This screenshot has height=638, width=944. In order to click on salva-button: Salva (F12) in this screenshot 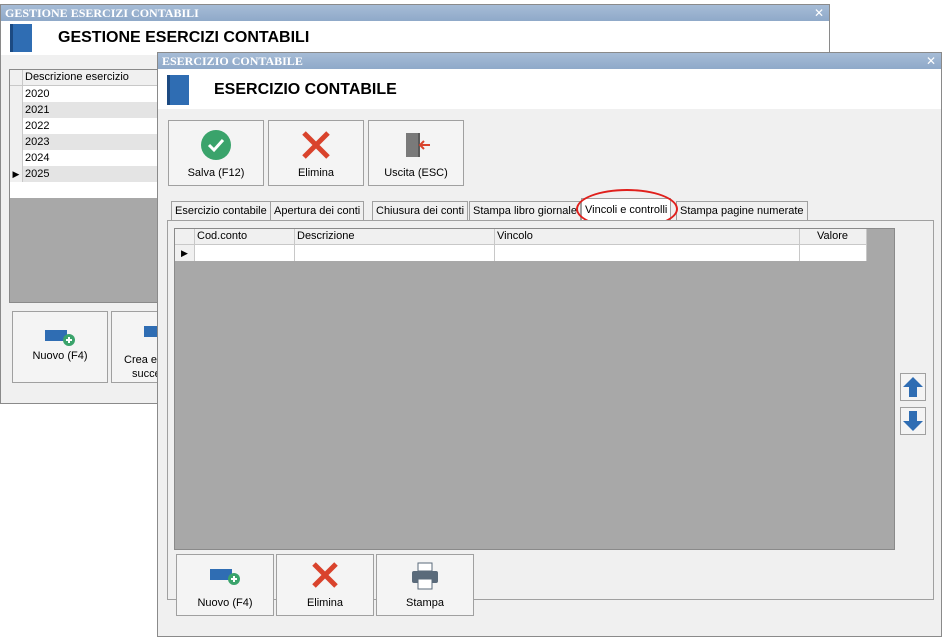, I will do `click(216, 153)`.